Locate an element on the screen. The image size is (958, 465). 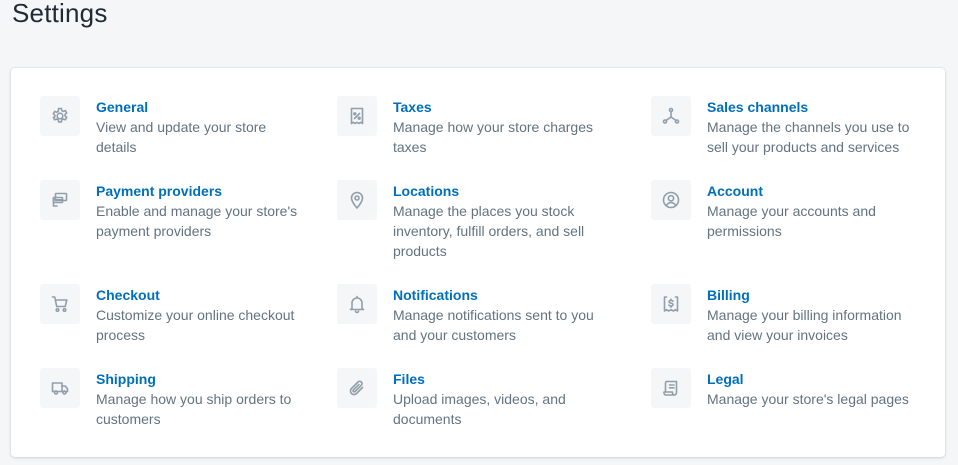
settings-item-description: Manage how your store charges taxes is located at coordinates (493, 137).